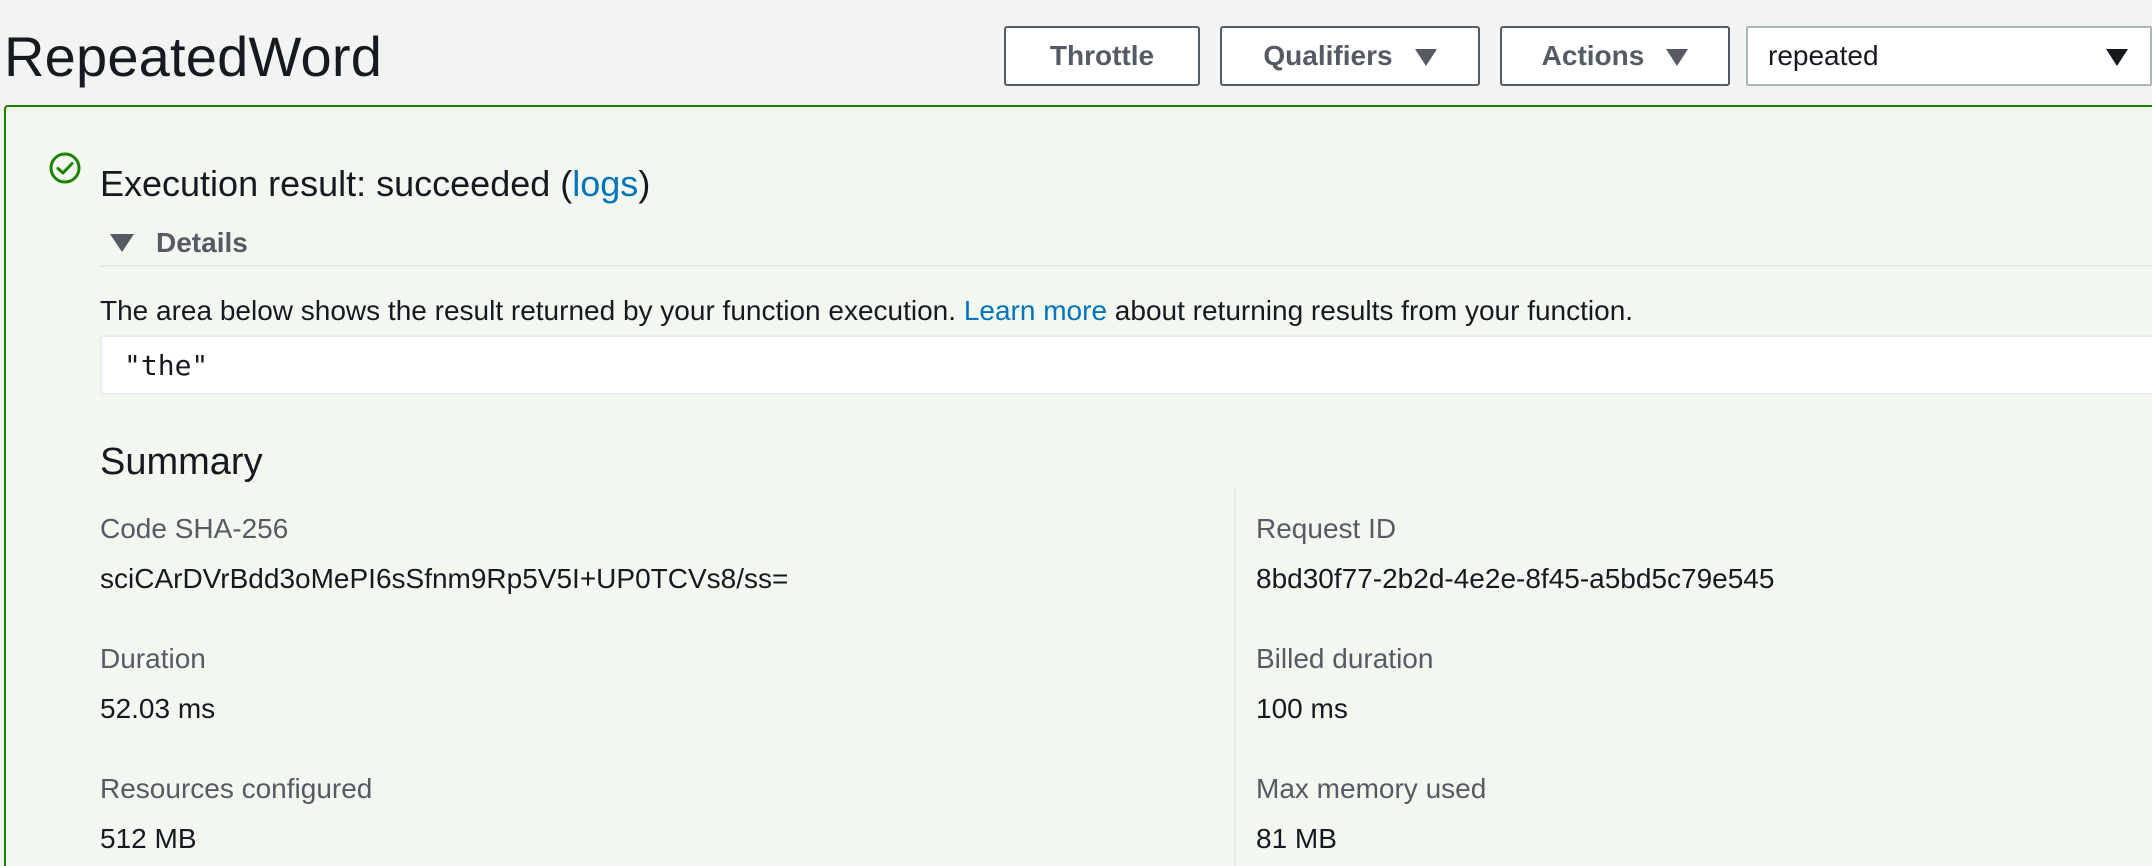  Describe the element at coordinates (65, 168) in the screenshot. I see `check-circle-icon` at that location.